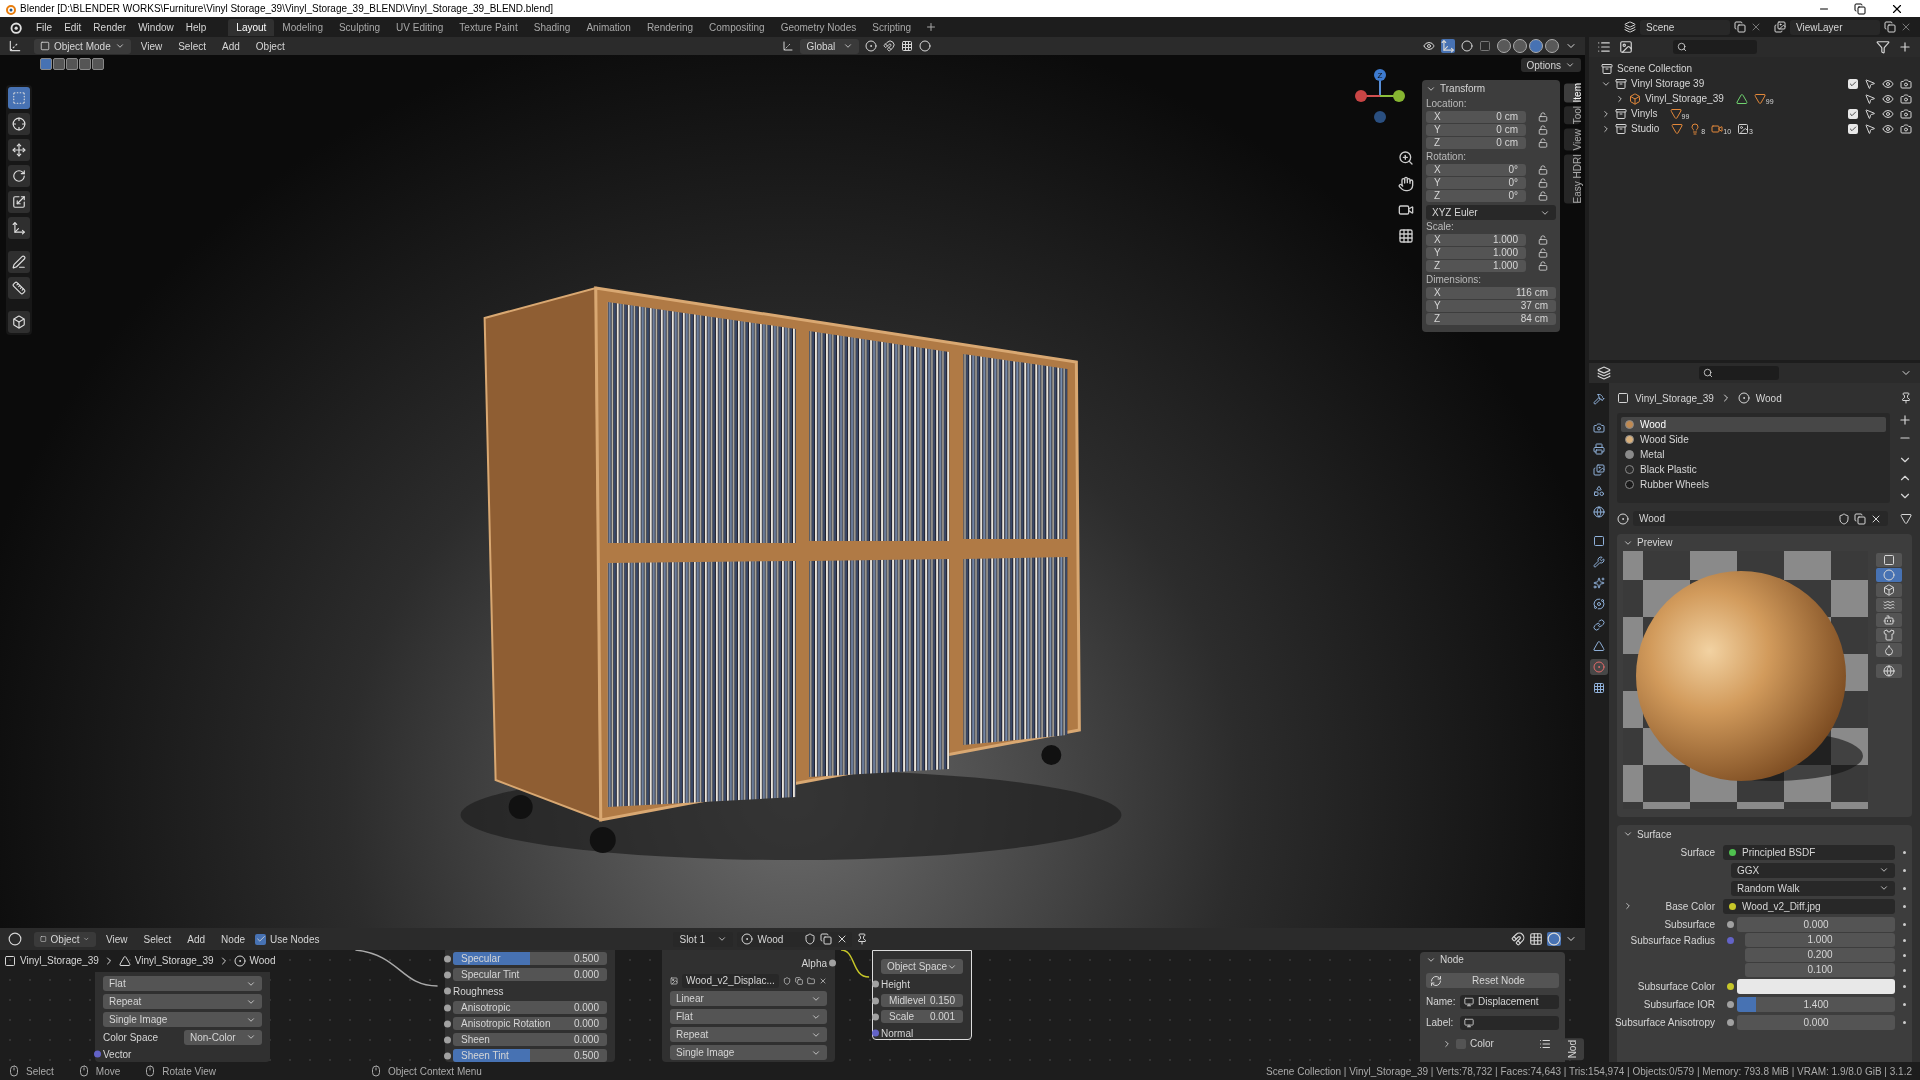 The image size is (1920, 1080). I want to click on panel-title: Transform, so click(1463, 88).